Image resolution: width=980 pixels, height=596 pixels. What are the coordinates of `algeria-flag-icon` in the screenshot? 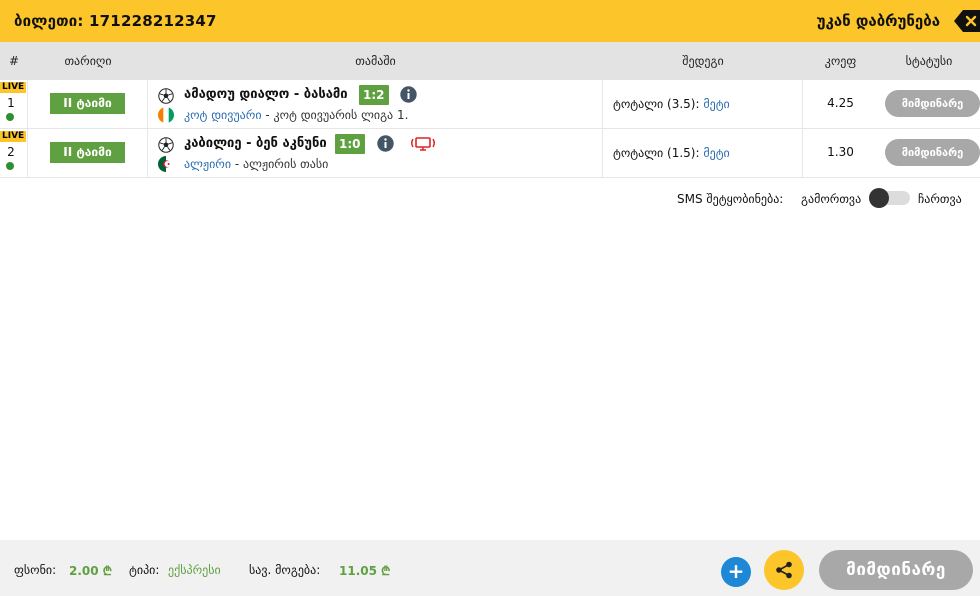 It's located at (166, 164).